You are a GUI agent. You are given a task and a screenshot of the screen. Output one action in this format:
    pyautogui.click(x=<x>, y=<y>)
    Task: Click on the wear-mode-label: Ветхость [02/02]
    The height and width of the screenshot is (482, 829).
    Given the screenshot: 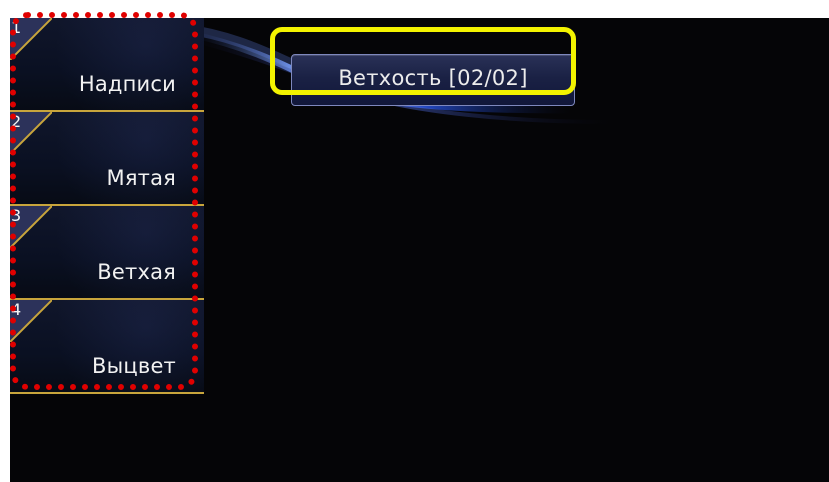 What is the action you would take?
    pyautogui.click(x=433, y=78)
    